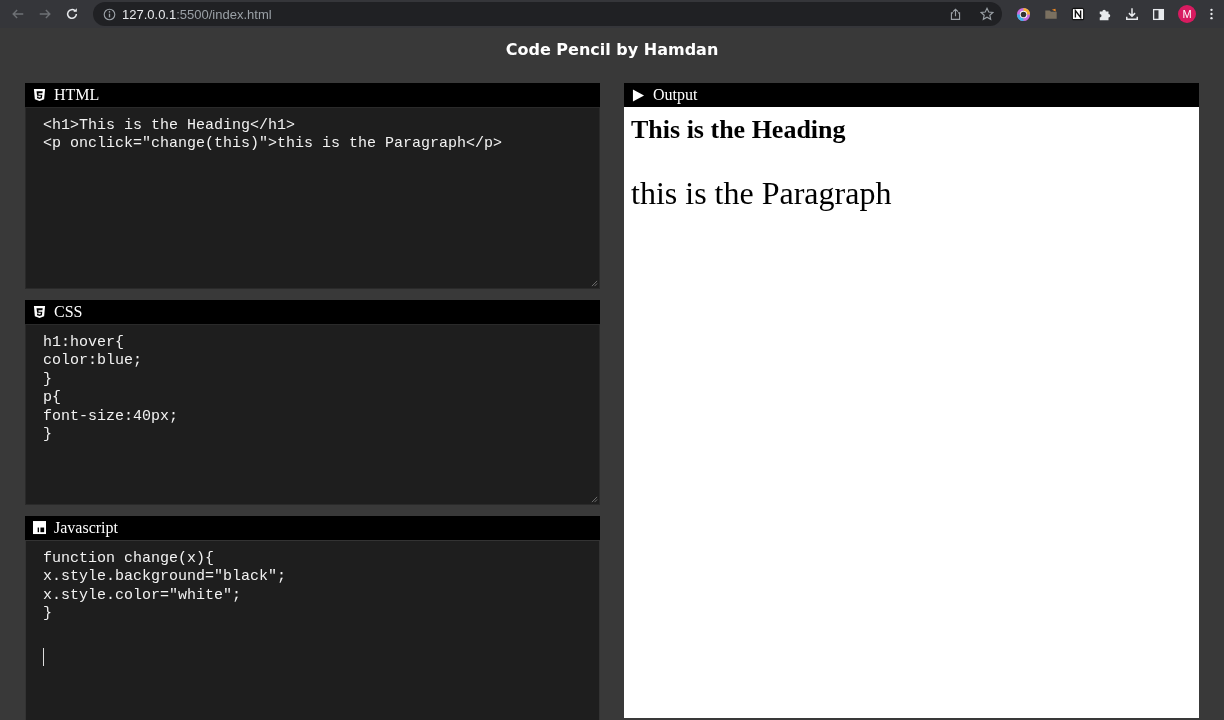 The width and height of the screenshot is (1224, 720). I want to click on profile-avatar: M, so click(1187, 14).